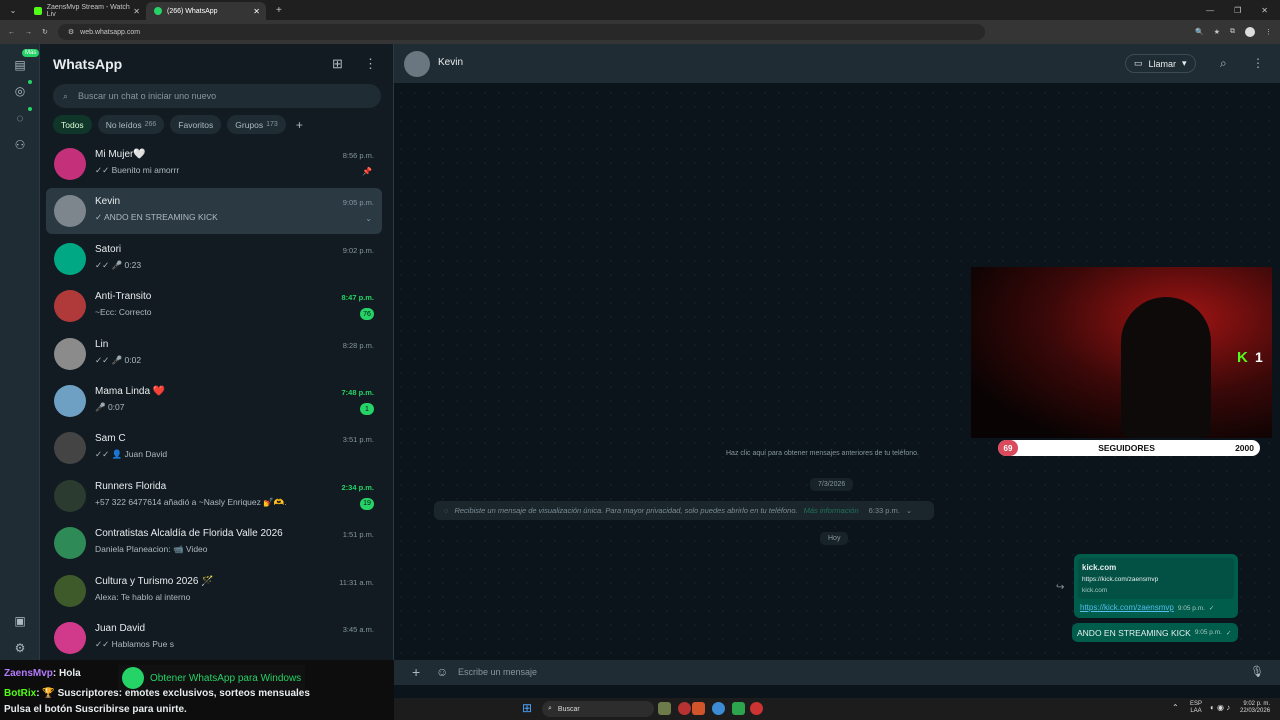 The image size is (1280, 720). I want to click on clock: 9:02 p. m. 22/03/2026, so click(1255, 708).